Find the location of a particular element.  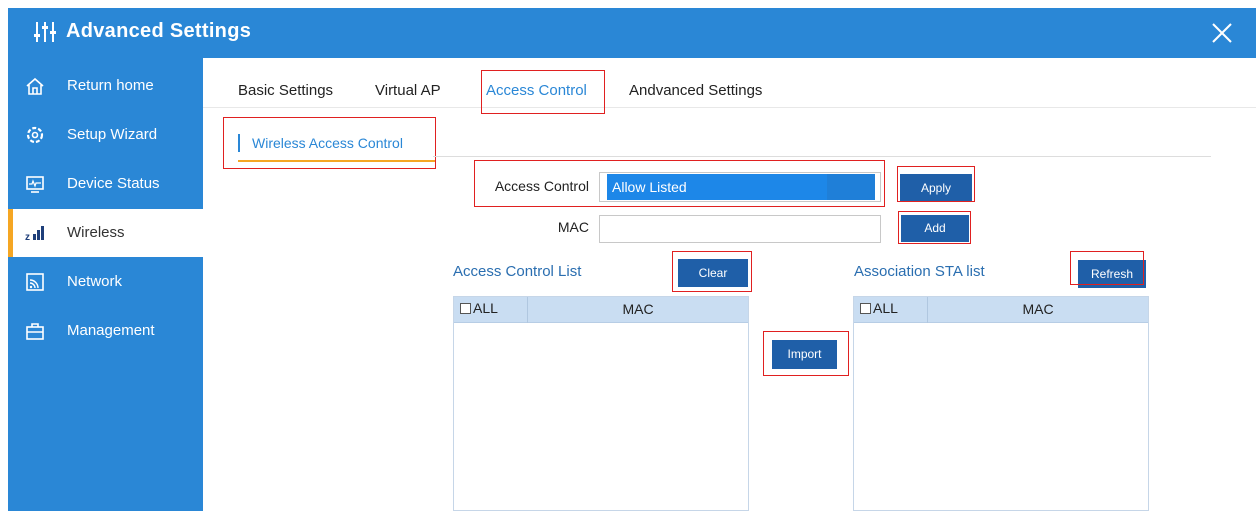

access-control-select: Allow Listed is located at coordinates (740, 187).